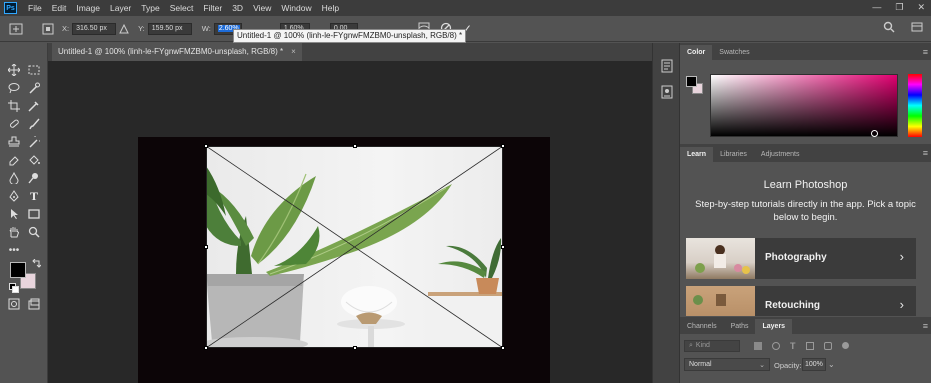 The image size is (931, 383). What do you see at coordinates (925, 326) in the screenshot?
I see `layers-panel-menu-icon: ≡` at bounding box center [925, 326].